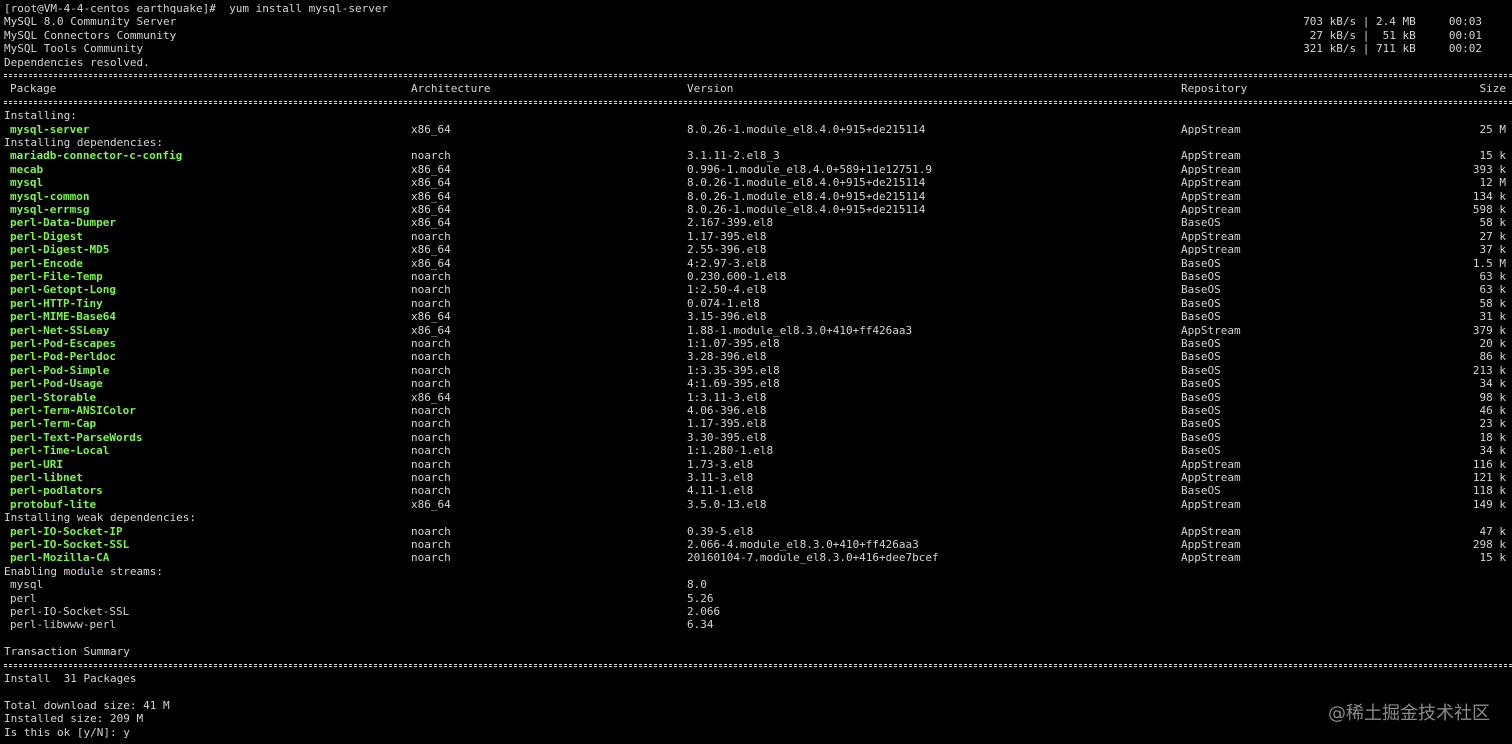  I want to click on header-version: Version, so click(710, 89).